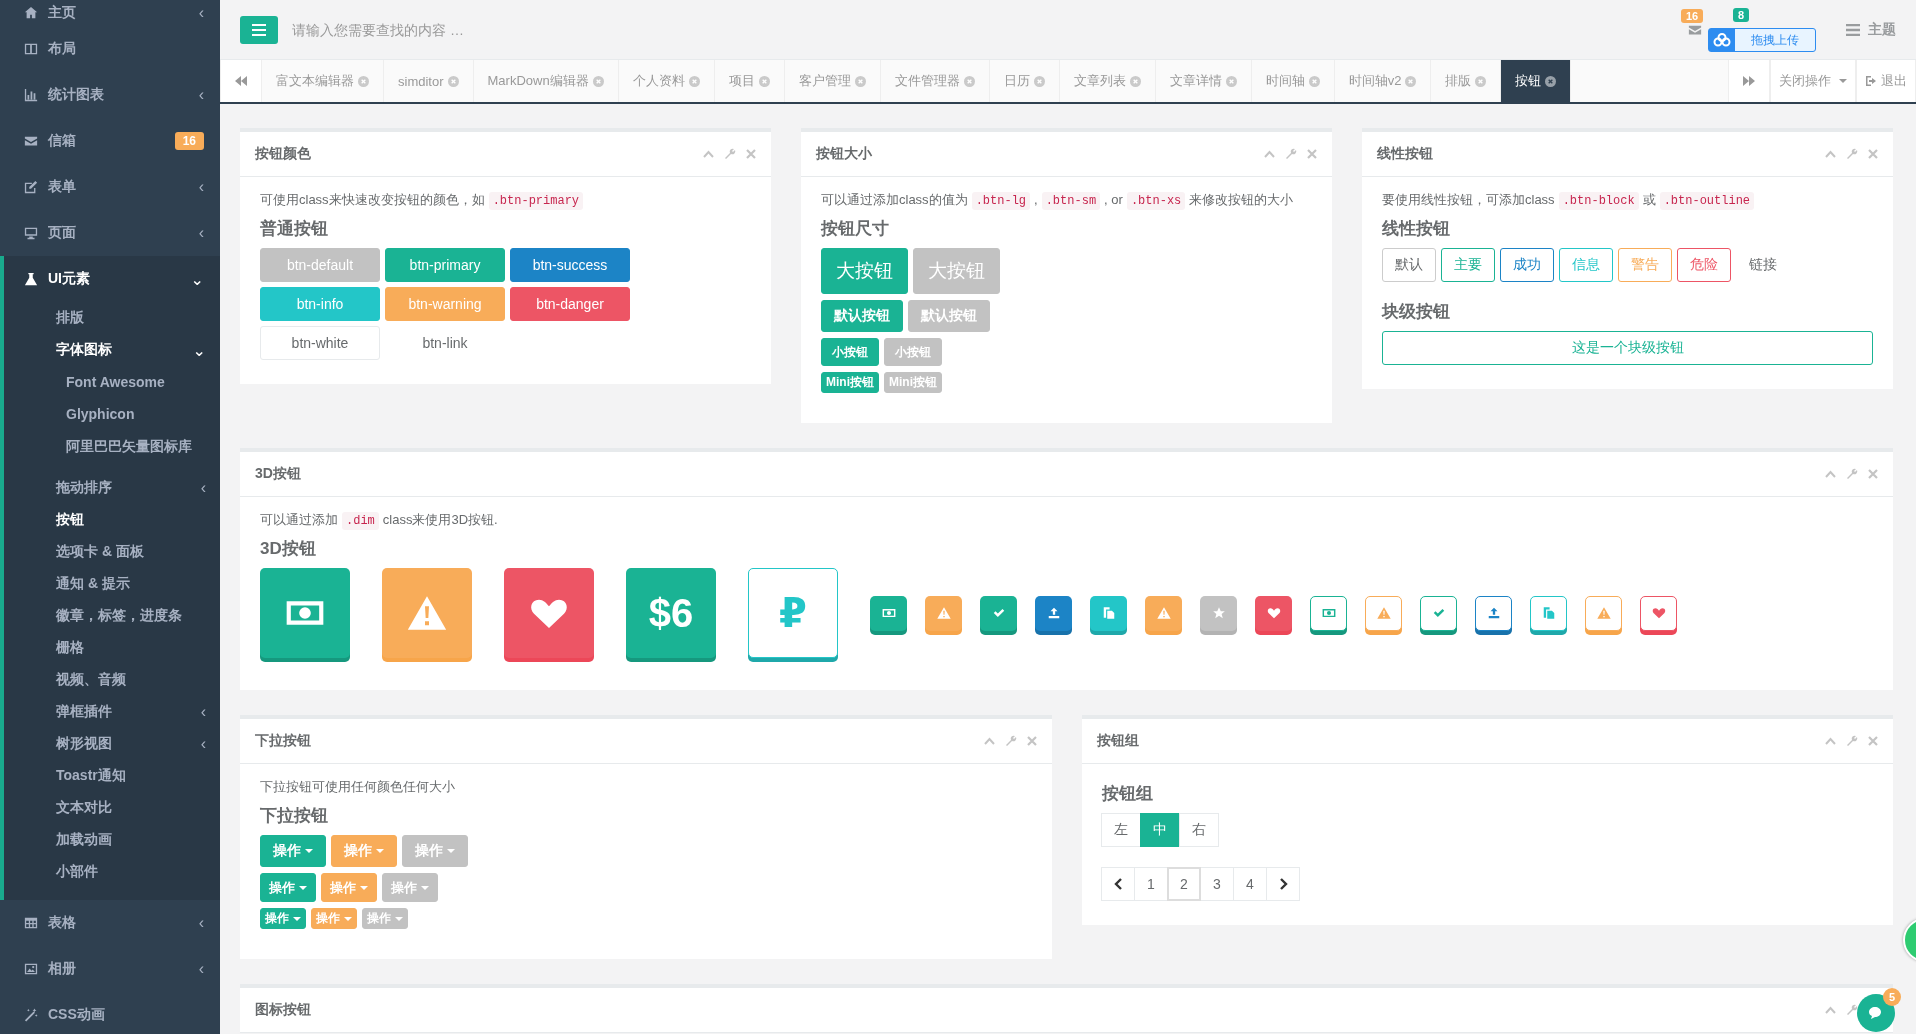 The image size is (1916, 1034). Describe the element at coordinates (429, 81) in the screenshot. I see `page-tab: simditor` at that location.